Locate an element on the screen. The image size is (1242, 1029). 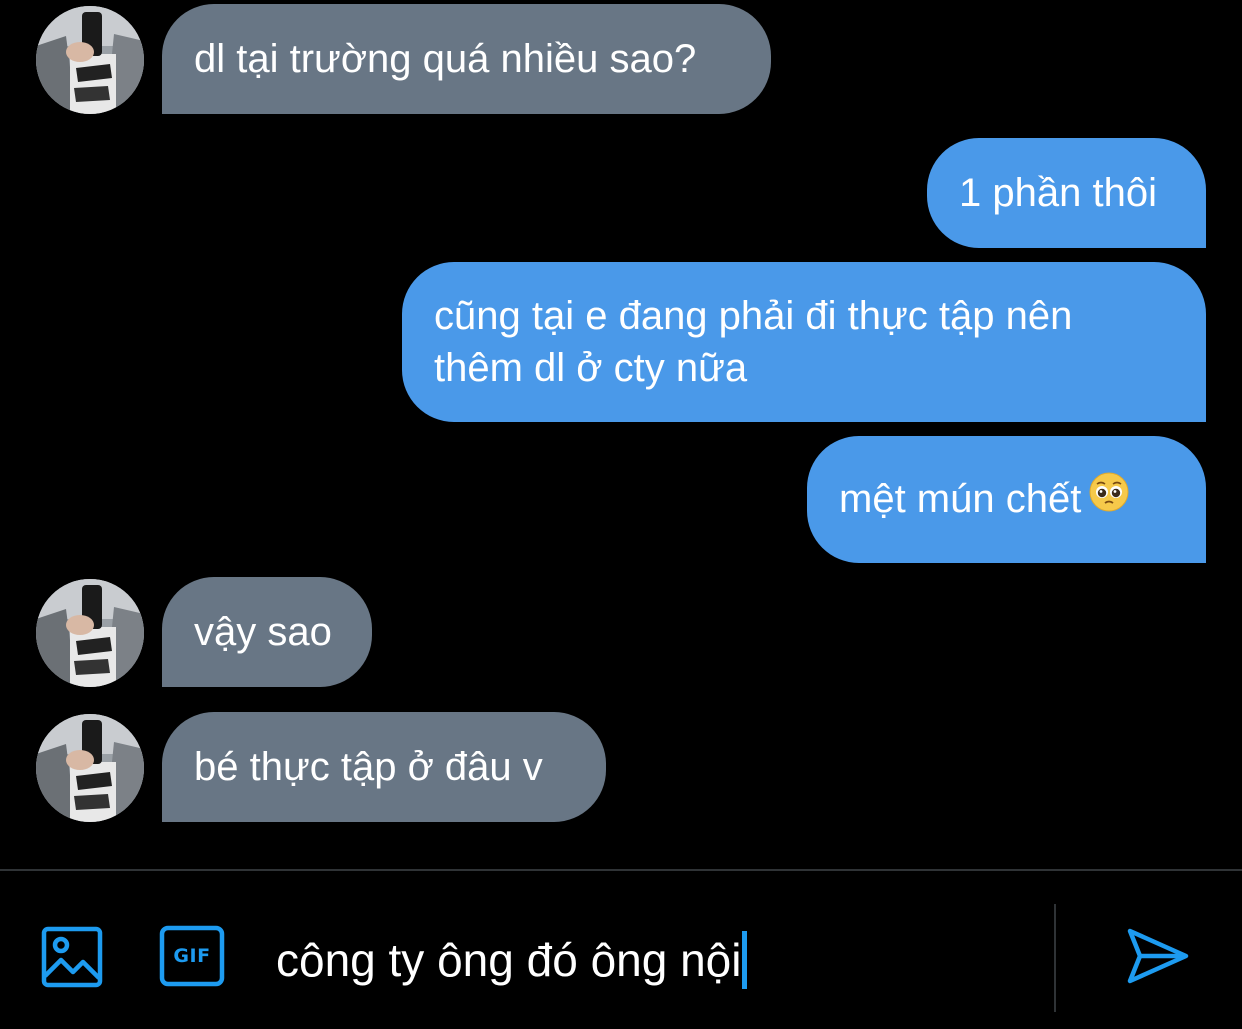
message-bubble-incoming: dl tại trường quá nhiều sao? is located at coordinates (466, 59).